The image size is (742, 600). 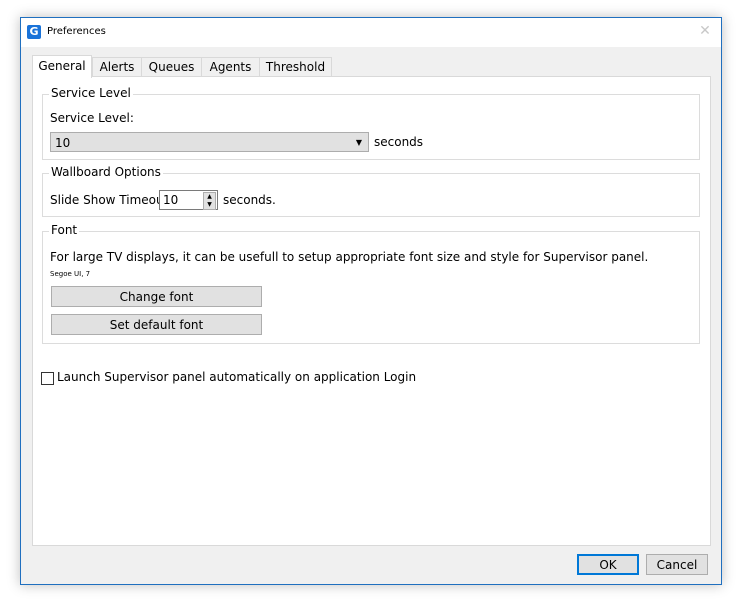 I want to click on wallboard-options-group-title: Wallboard Options, so click(x=106, y=172).